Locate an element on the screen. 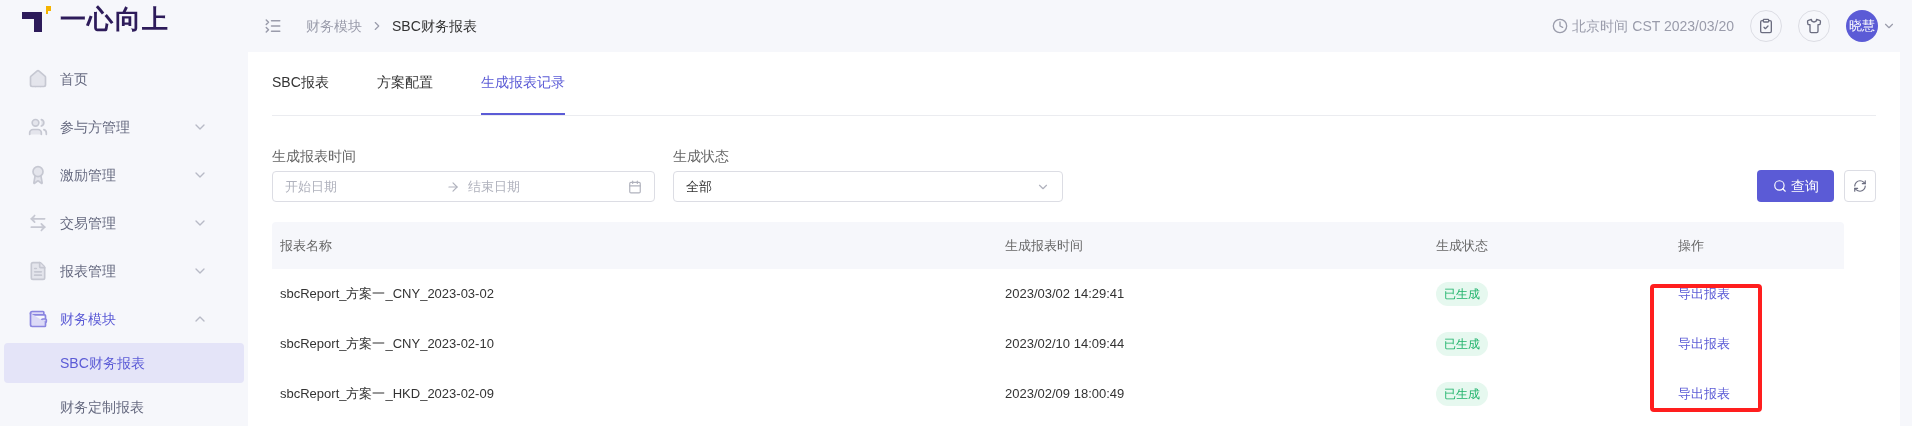  refresh-icon is located at coordinates (1860, 186).